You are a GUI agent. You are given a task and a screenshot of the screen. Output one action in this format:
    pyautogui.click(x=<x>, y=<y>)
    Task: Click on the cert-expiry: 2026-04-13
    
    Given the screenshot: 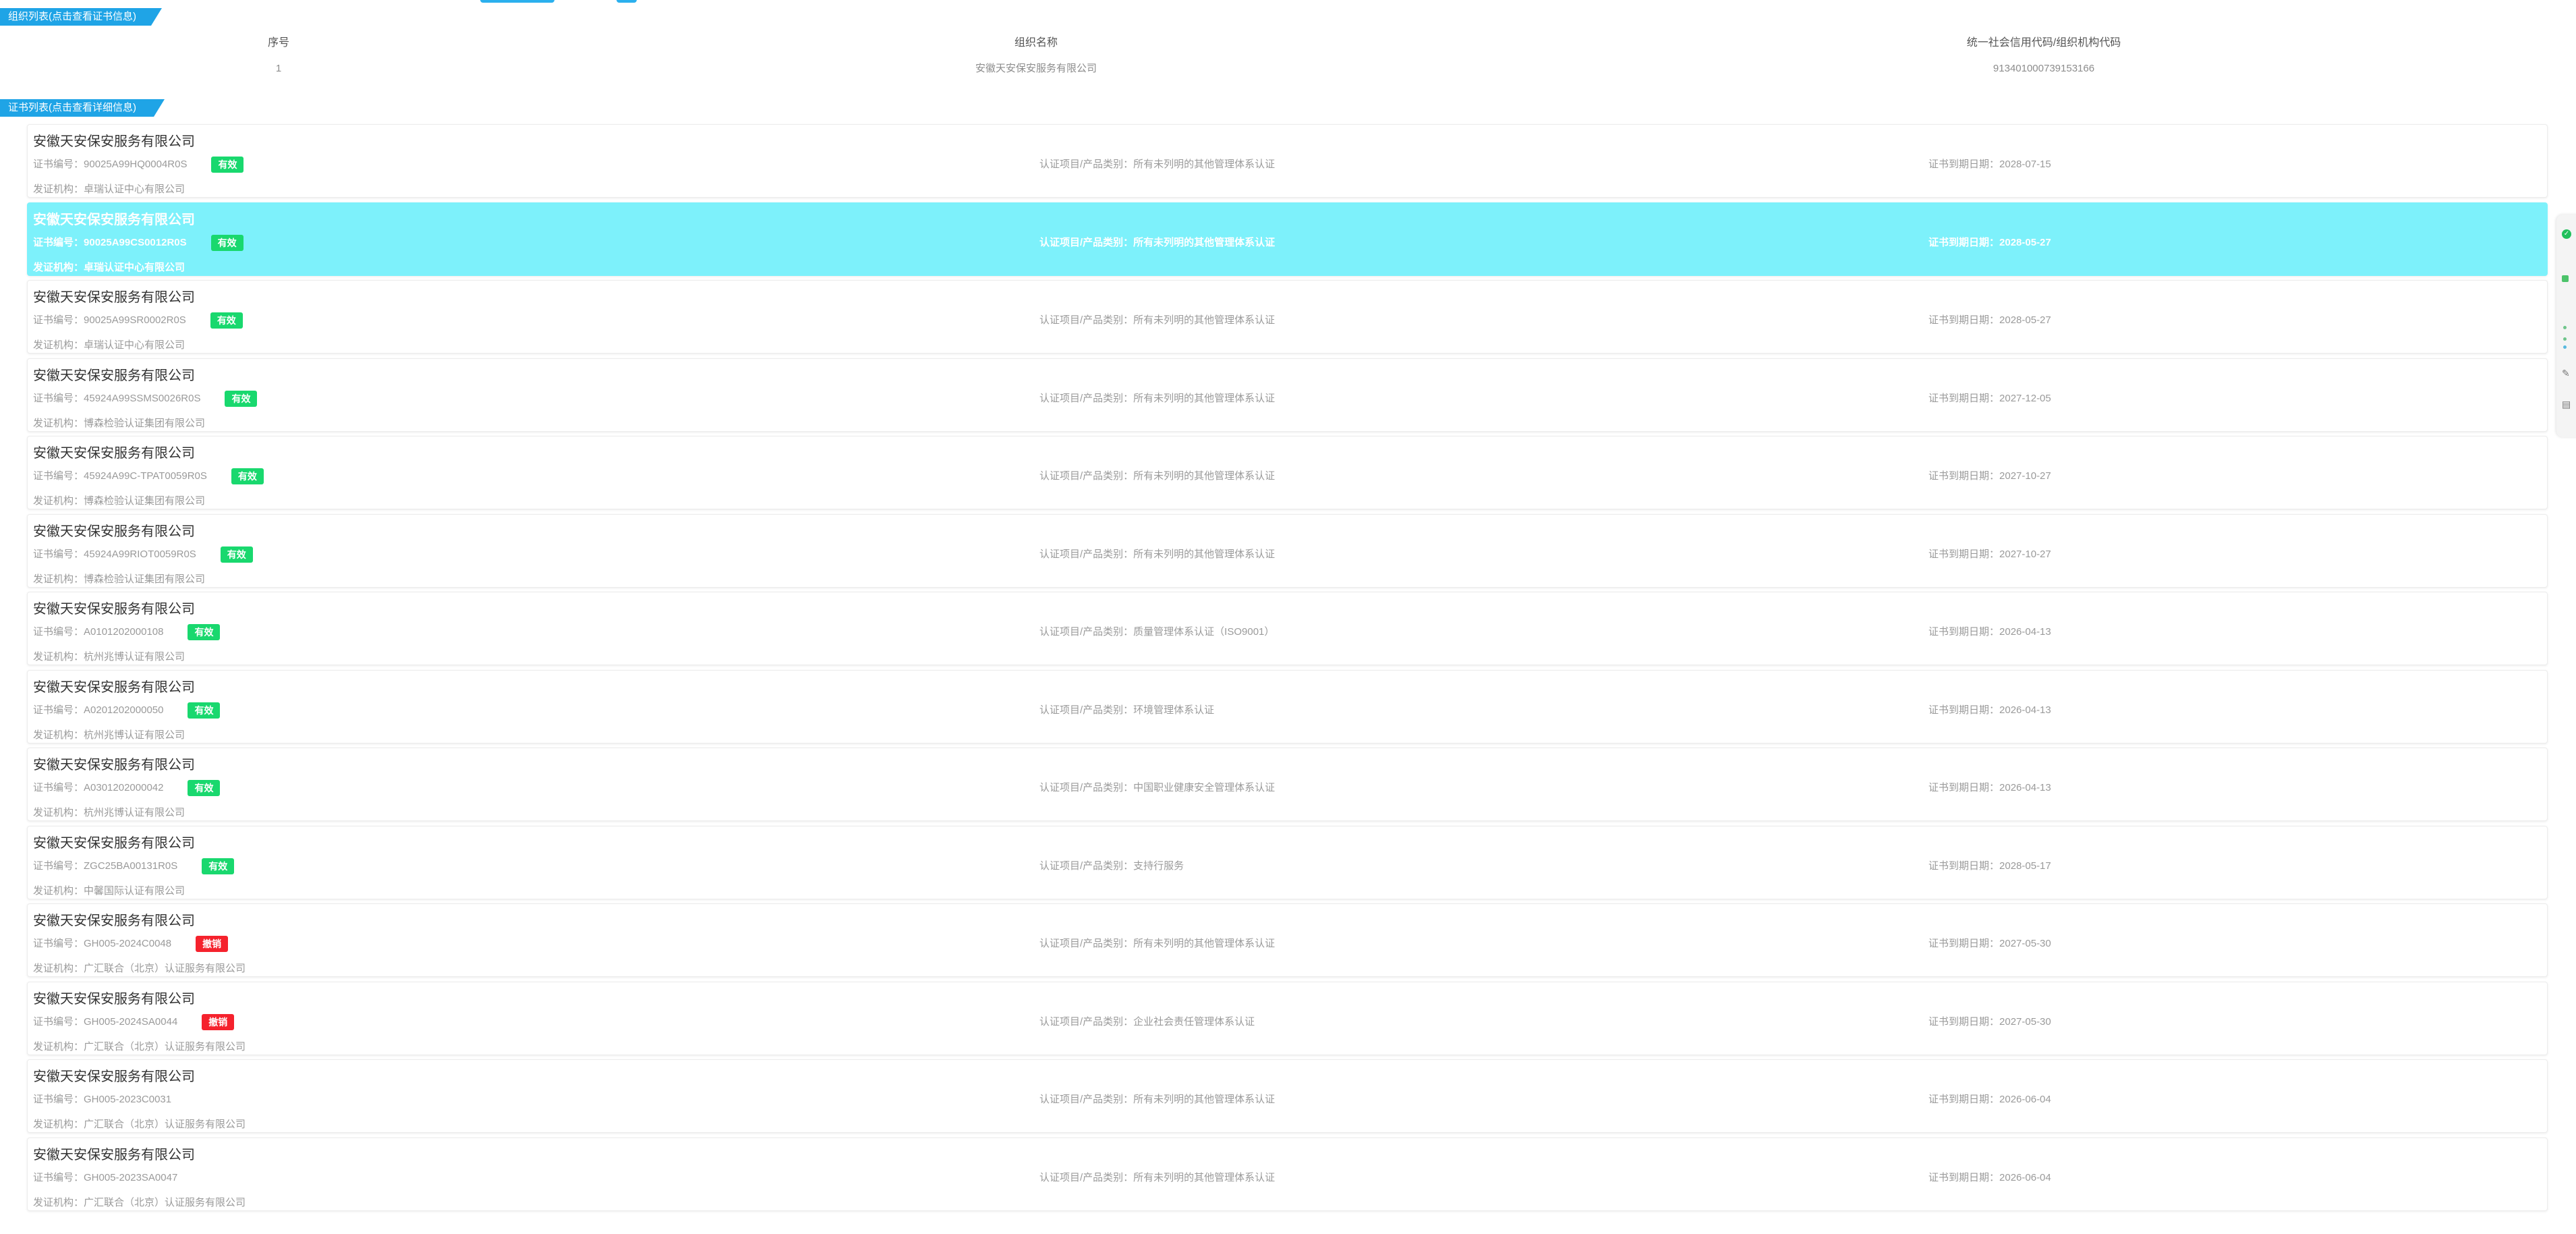 What is the action you would take?
    pyautogui.click(x=2025, y=710)
    